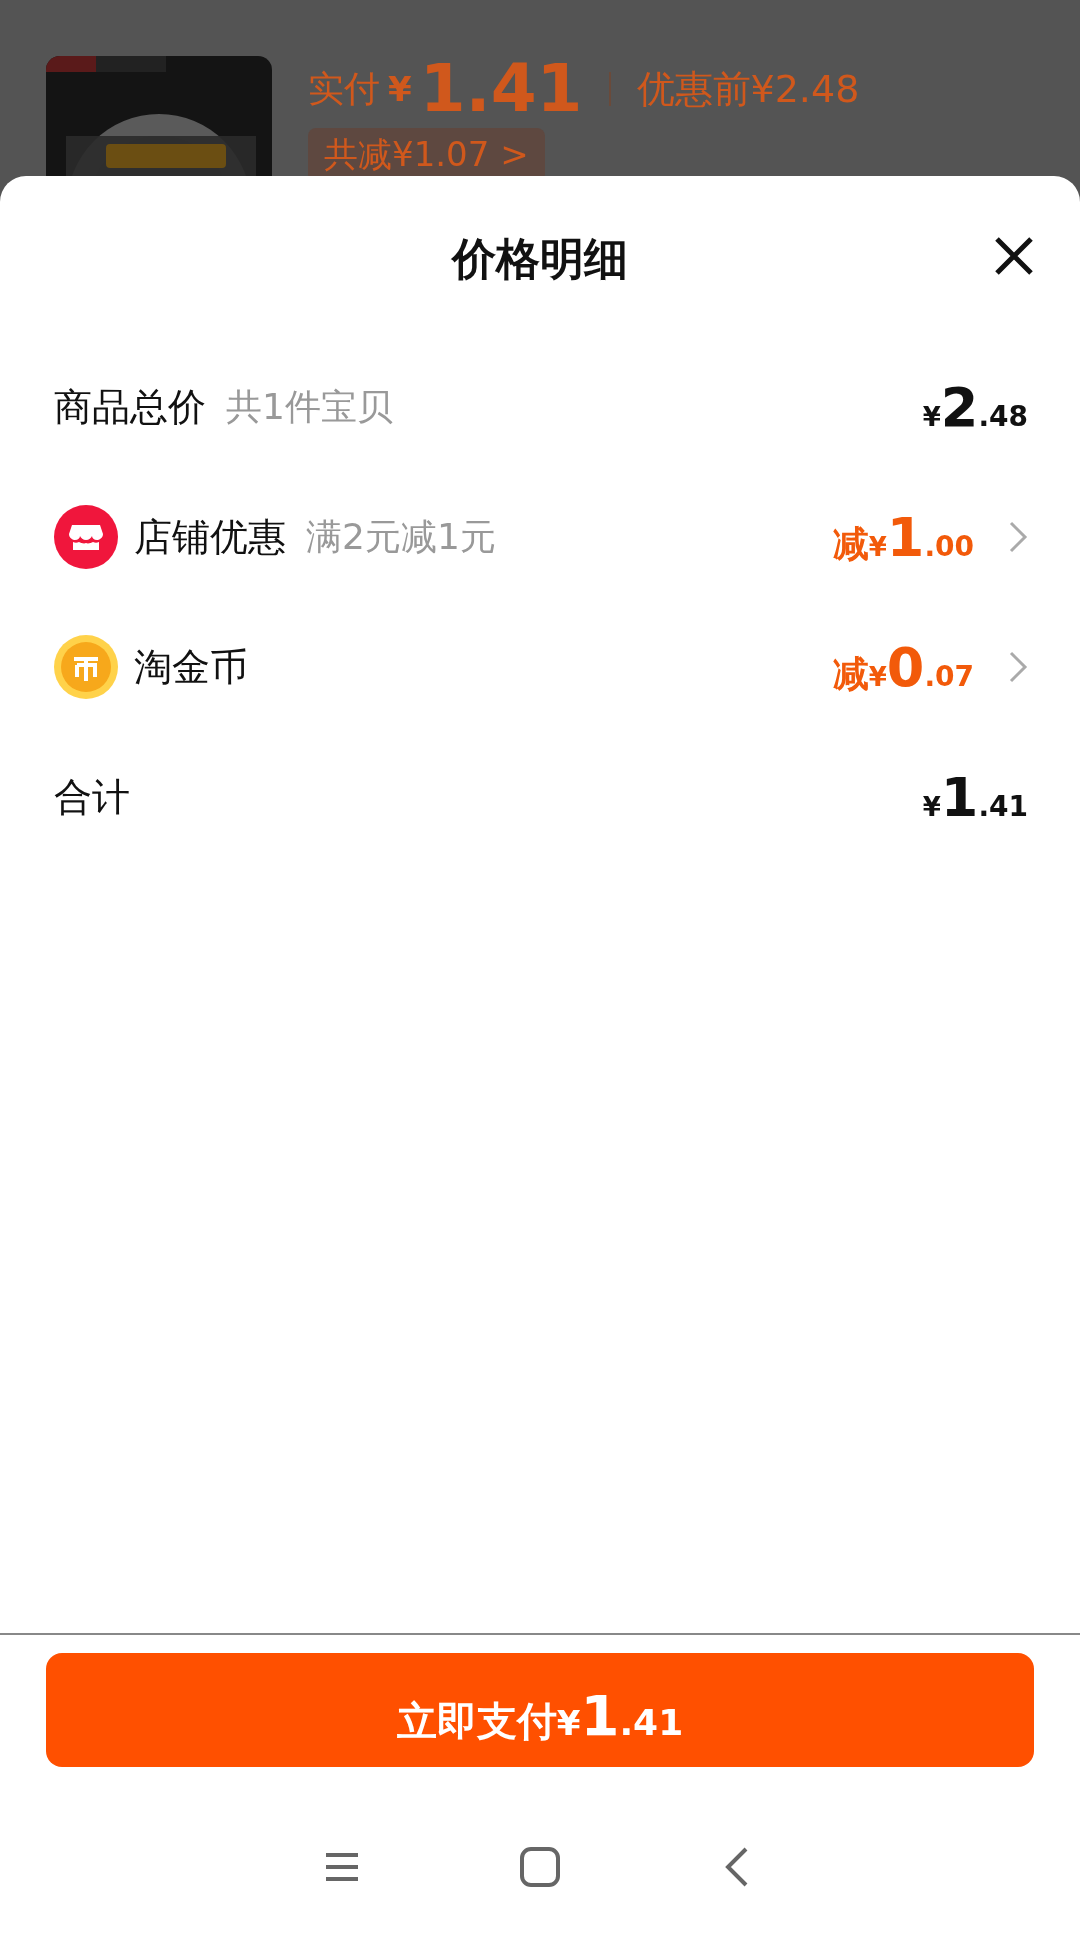 This screenshot has width=1080, height=1947. Describe the element at coordinates (309, 406) in the screenshot. I see `row-note: 共1件宝贝` at that location.